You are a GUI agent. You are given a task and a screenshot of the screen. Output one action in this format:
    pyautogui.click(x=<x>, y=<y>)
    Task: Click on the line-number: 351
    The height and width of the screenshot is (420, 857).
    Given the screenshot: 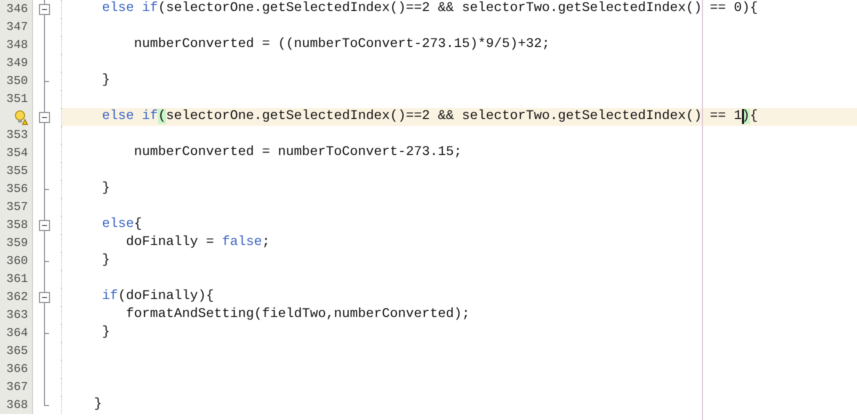 What is the action you would take?
    pyautogui.click(x=17, y=99)
    